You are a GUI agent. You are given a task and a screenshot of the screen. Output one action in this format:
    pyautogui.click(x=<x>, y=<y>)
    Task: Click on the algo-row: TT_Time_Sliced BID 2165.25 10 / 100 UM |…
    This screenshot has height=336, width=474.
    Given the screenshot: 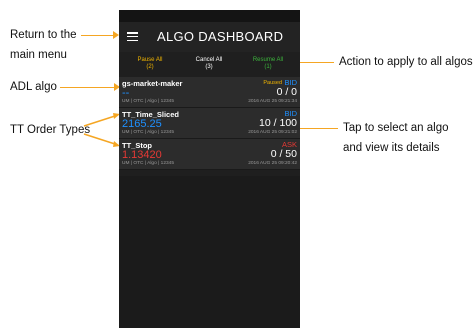 What is the action you would take?
    pyautogui.click(x=209, y=123)
    